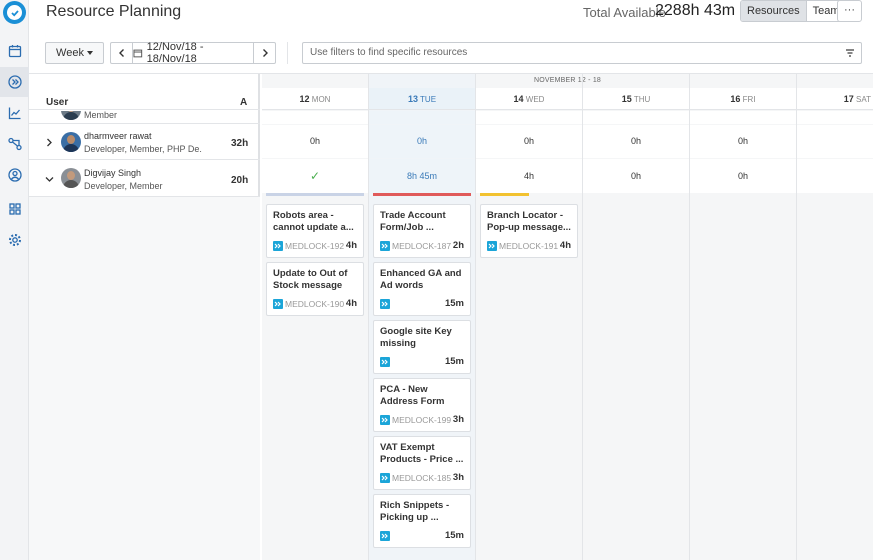 Image resolution: width=873 pixels, height=560 pixels. What do you see at coordinates (422, 477) in the screenshot?
I see `task-key: MEDLOCK-185` at bounding box center [422, 477].